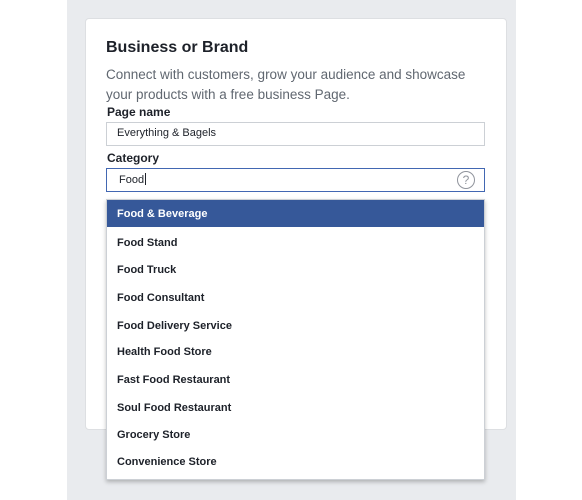 The image size is (582, 500). Describe the element at coordinates (295, 297) in the screenshot. I see `dropdown-option: Food Consultant` at that location.